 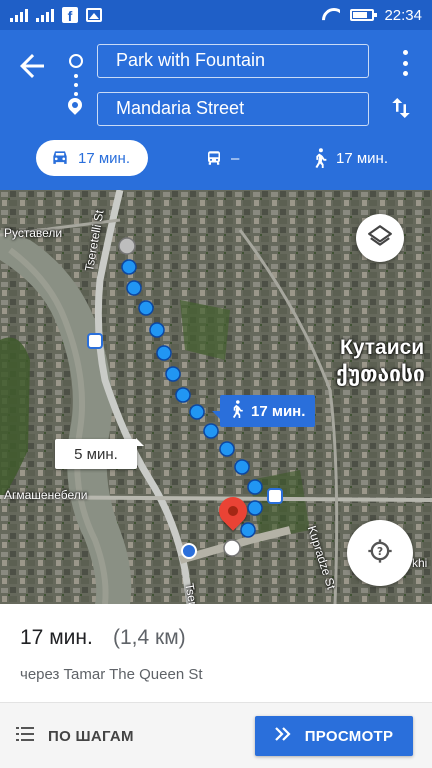 What do you see at coordinates (76, 61) in the screenshot?
I see `origin-circle-icon` at bounding box center [76, 61].